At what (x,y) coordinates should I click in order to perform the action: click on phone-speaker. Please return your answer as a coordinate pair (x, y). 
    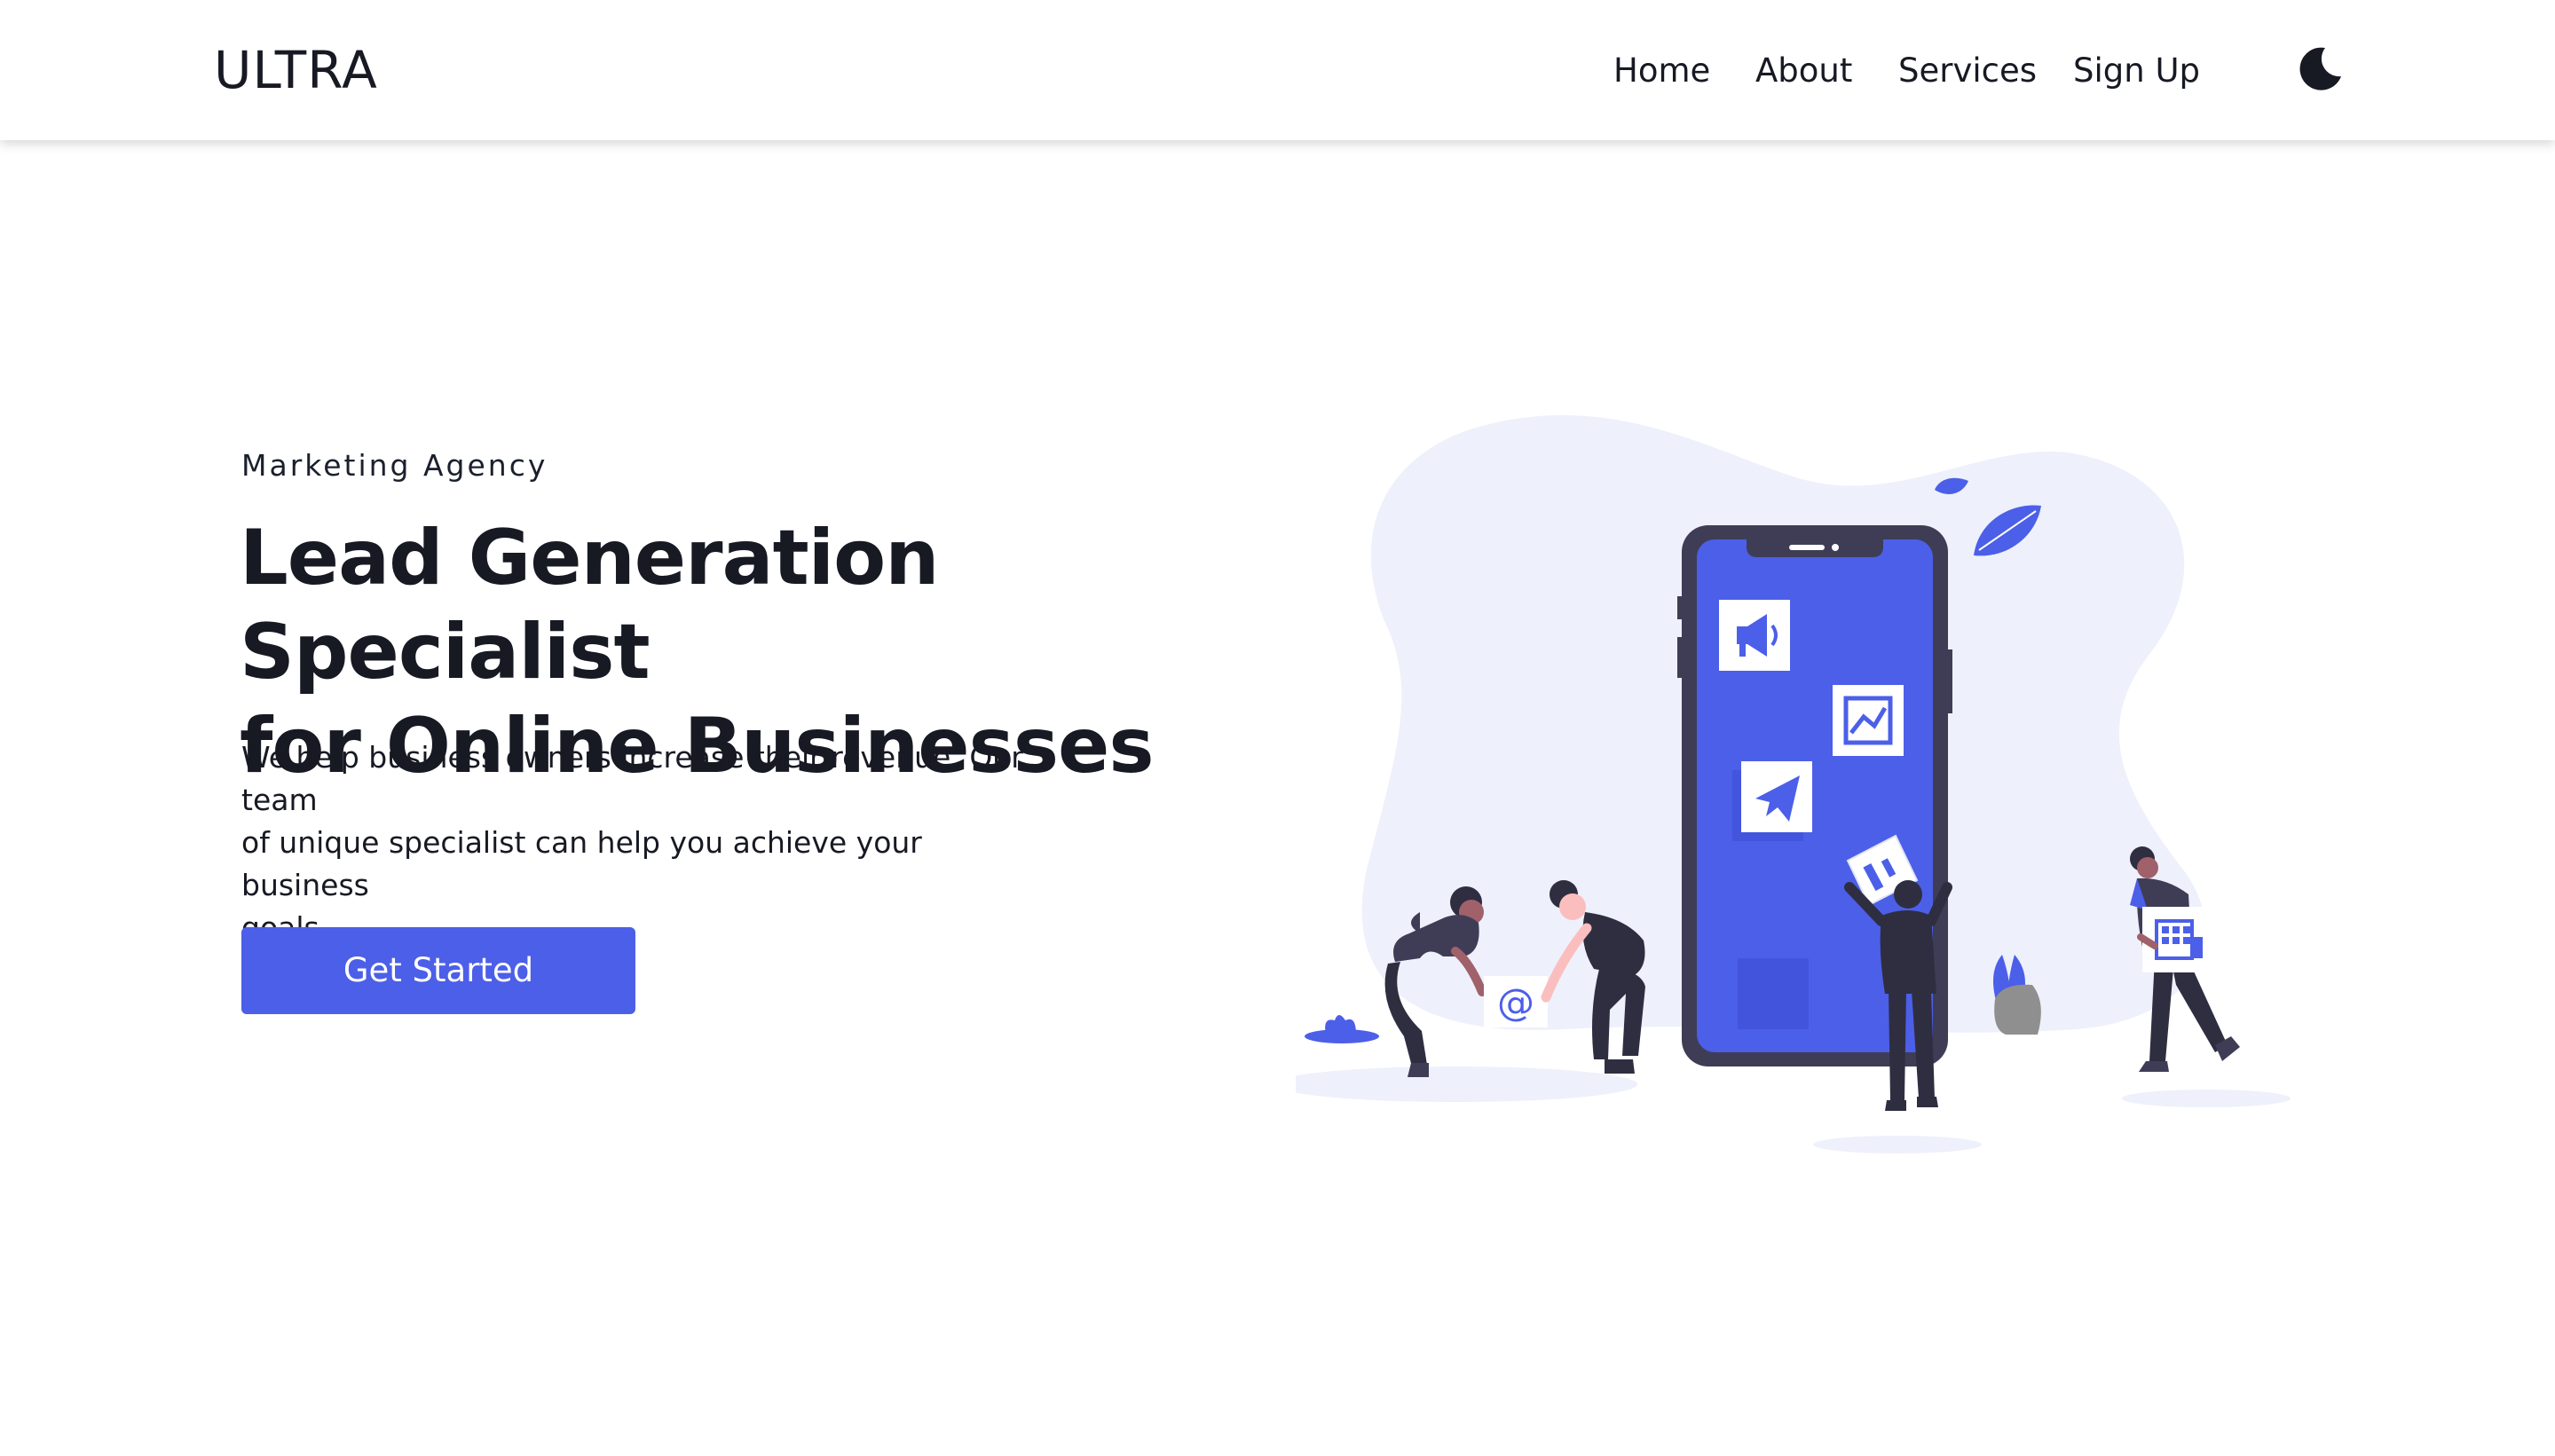
    Looking at the image, I should click on (1807, 547).